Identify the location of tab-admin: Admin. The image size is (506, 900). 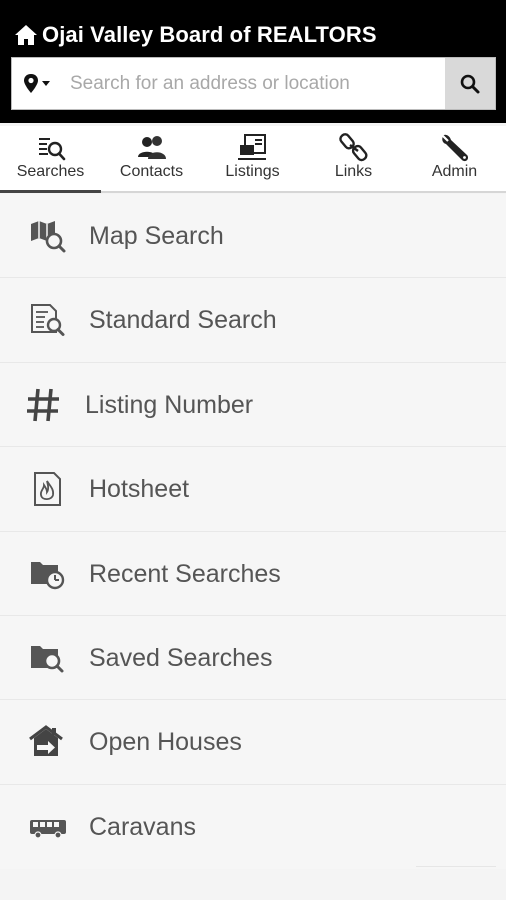
(454, 158).